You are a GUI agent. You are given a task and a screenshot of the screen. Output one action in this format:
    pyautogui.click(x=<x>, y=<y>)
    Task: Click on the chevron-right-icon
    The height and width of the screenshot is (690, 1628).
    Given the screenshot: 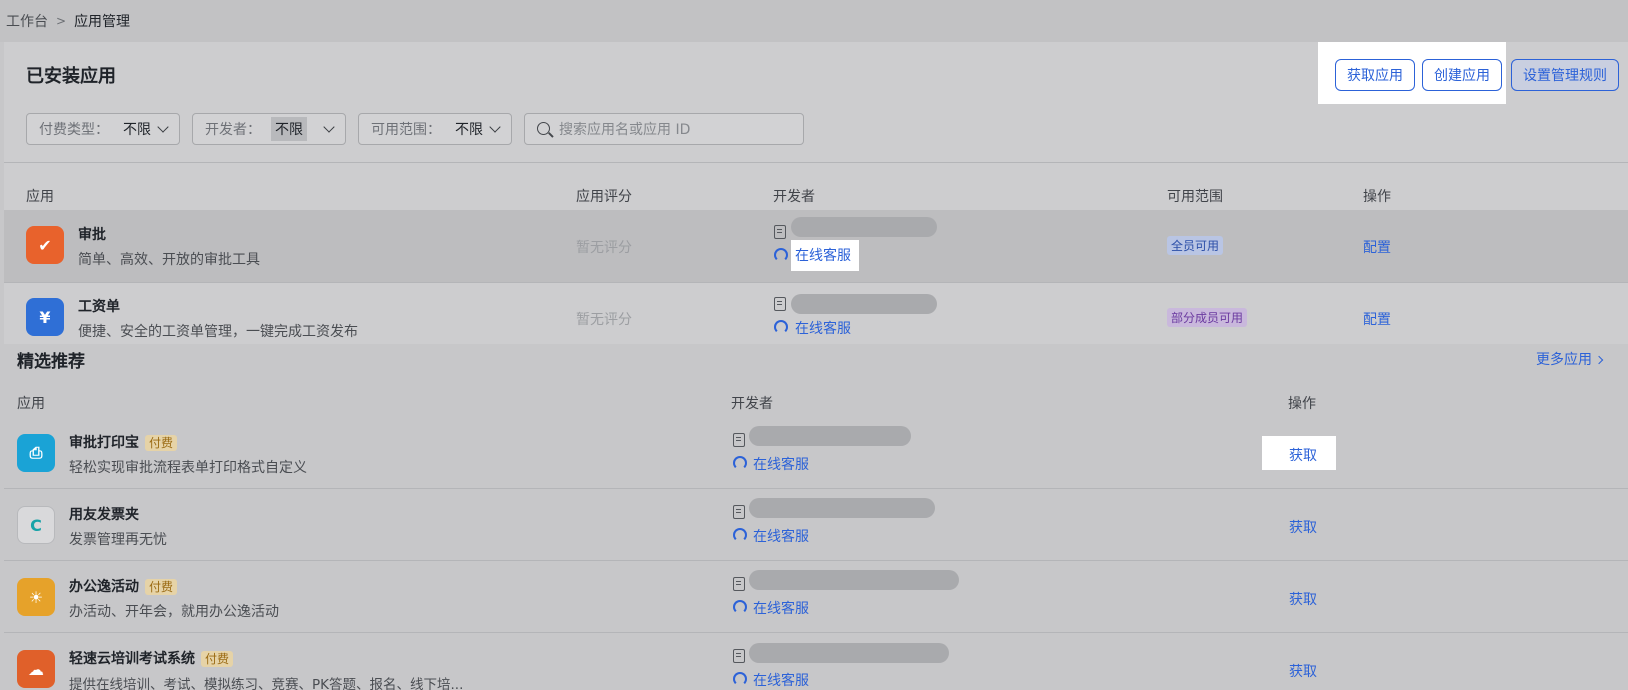 What is the action you would take?
    pyautogui.click(x=1599, y=360)
    